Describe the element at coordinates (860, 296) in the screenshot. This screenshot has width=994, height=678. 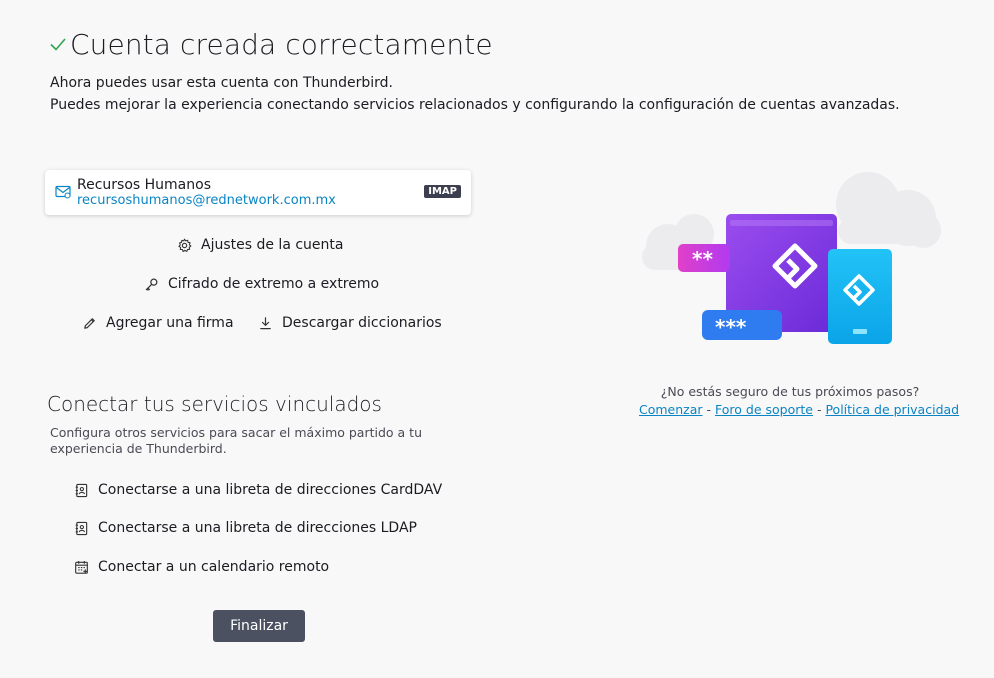
I see `phone-shape` at that location.